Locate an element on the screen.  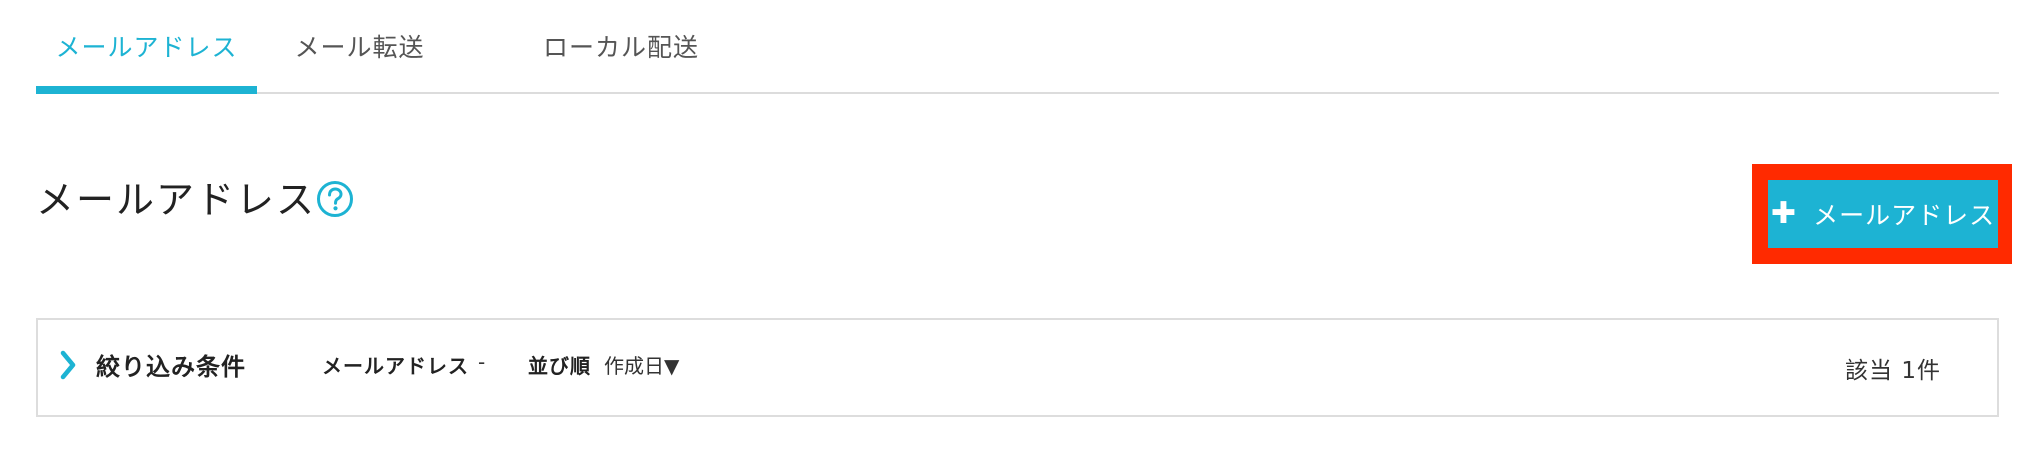
tab-mail-forwarding-label: メール転送 is located at coordinates (359, 47).